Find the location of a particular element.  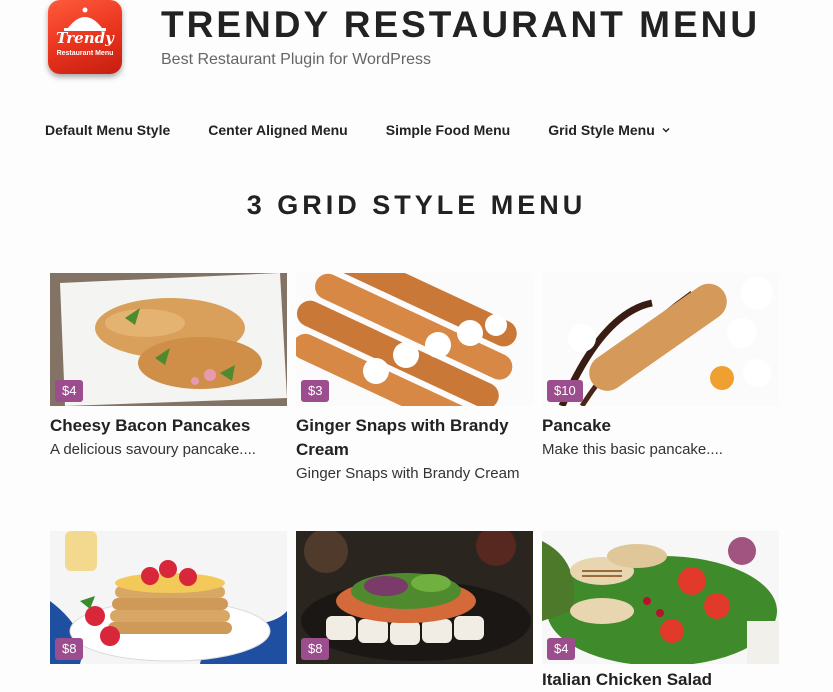

menu-item-card: $4 Italian Chicken Salad is located at coordinates (660, 611).